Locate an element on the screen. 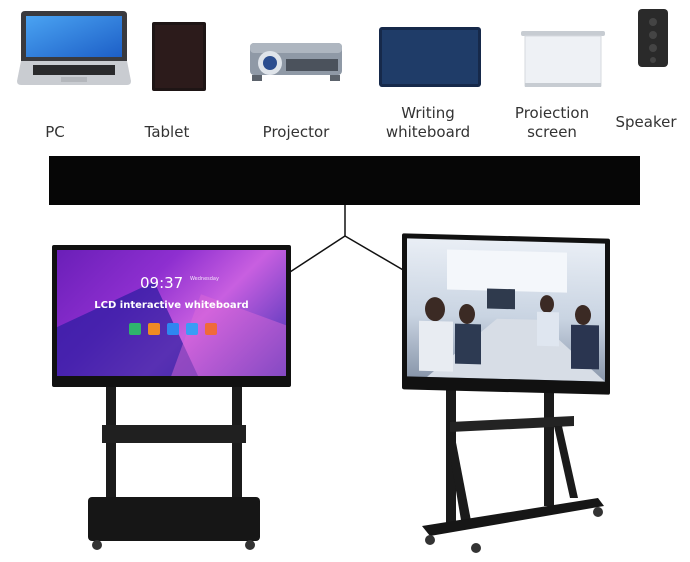 Image resolution: width=690 pixels, height=562 pixels. right-display-screen is located at coordinates (506, 310).